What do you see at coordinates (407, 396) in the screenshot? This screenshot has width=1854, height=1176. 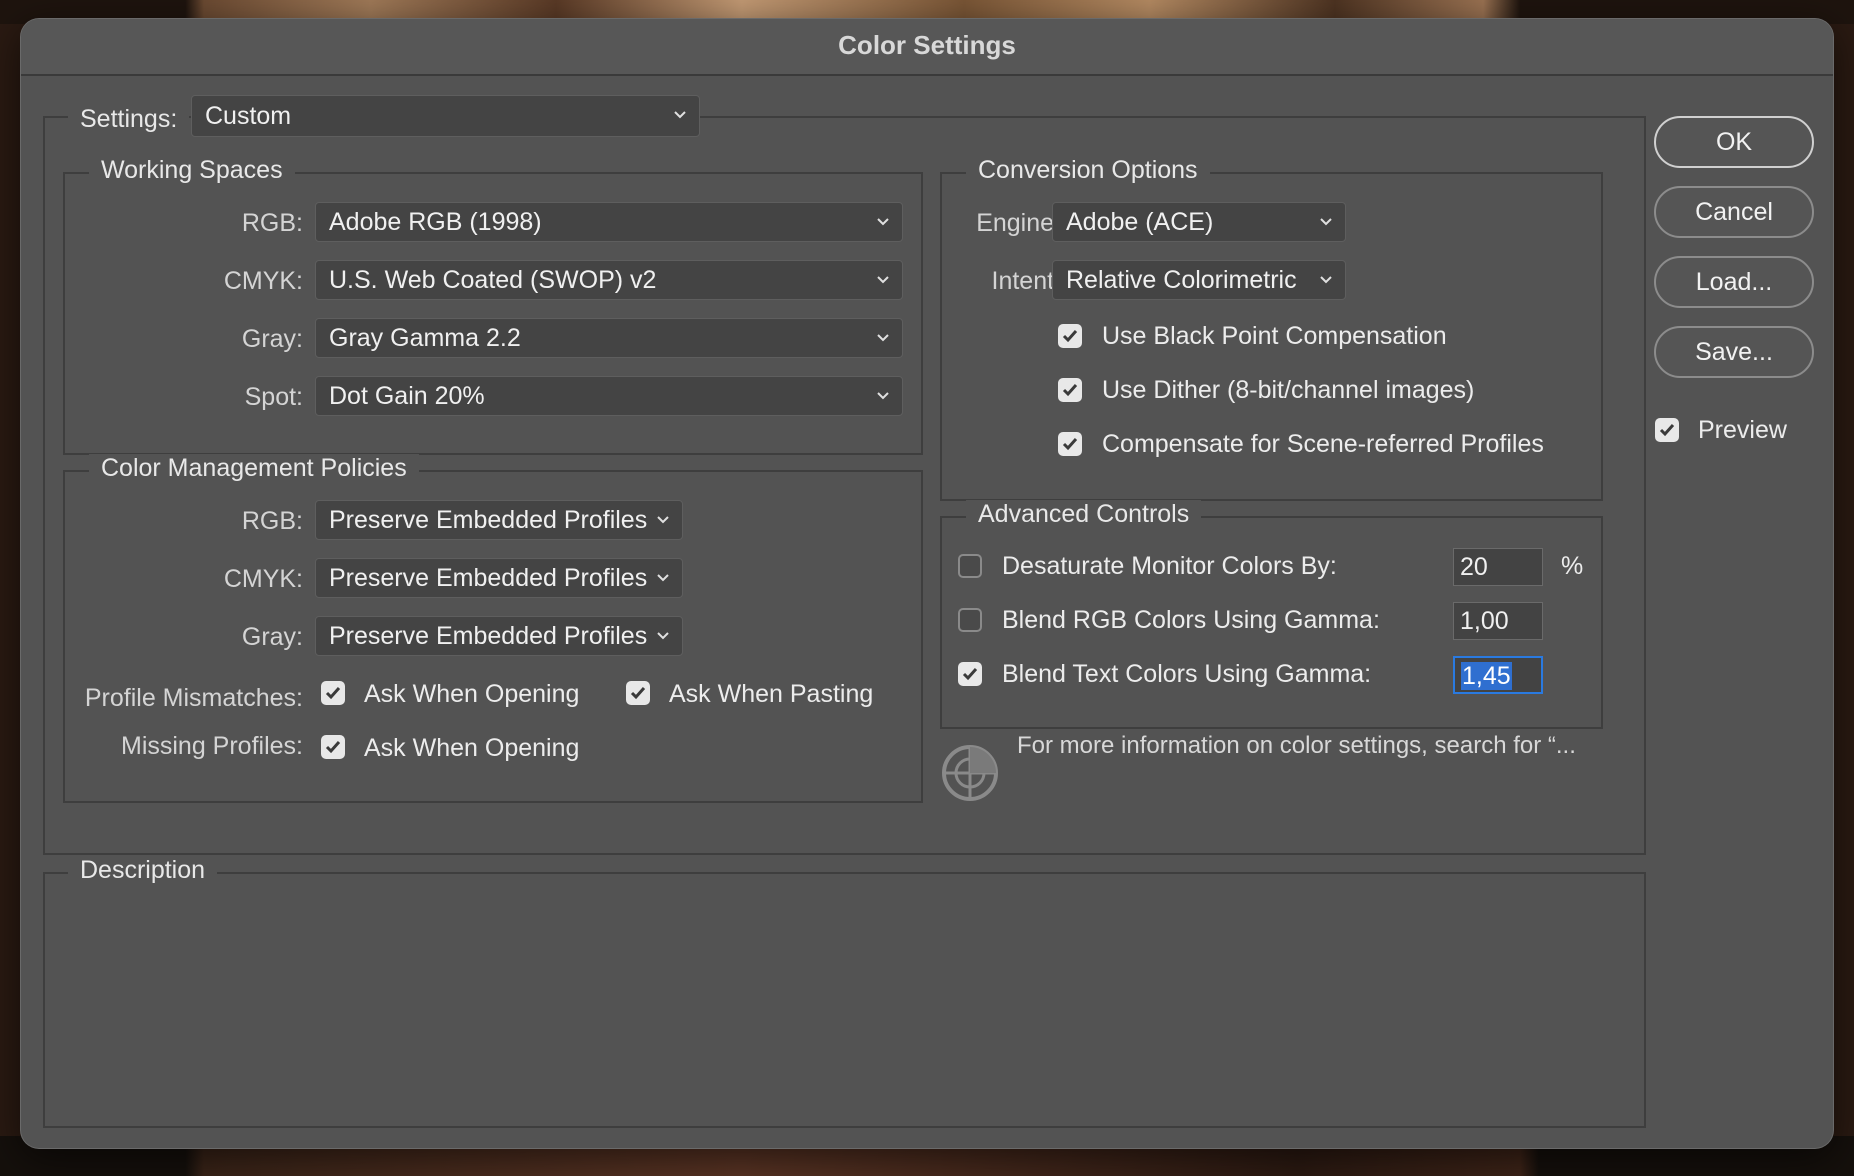 I see `ws-spot-value: Dot Gain 20%` at bounding box center [407, 396].